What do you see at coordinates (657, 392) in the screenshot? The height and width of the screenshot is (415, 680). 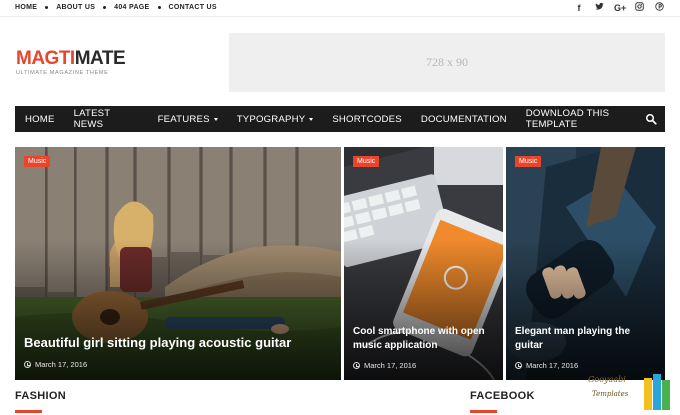 I see `books-icon` at bounding box center [657, 392].